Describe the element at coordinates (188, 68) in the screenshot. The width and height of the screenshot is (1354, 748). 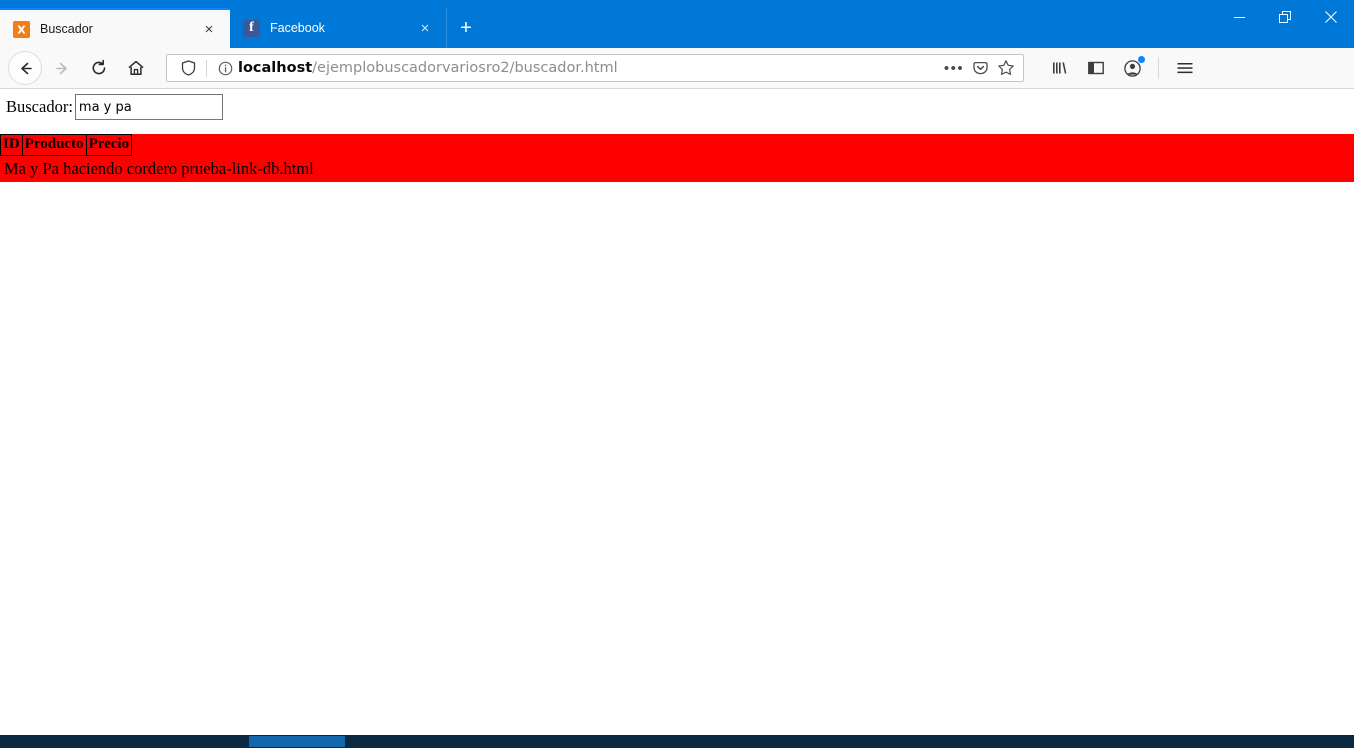
I see `shield-icon` at that location.